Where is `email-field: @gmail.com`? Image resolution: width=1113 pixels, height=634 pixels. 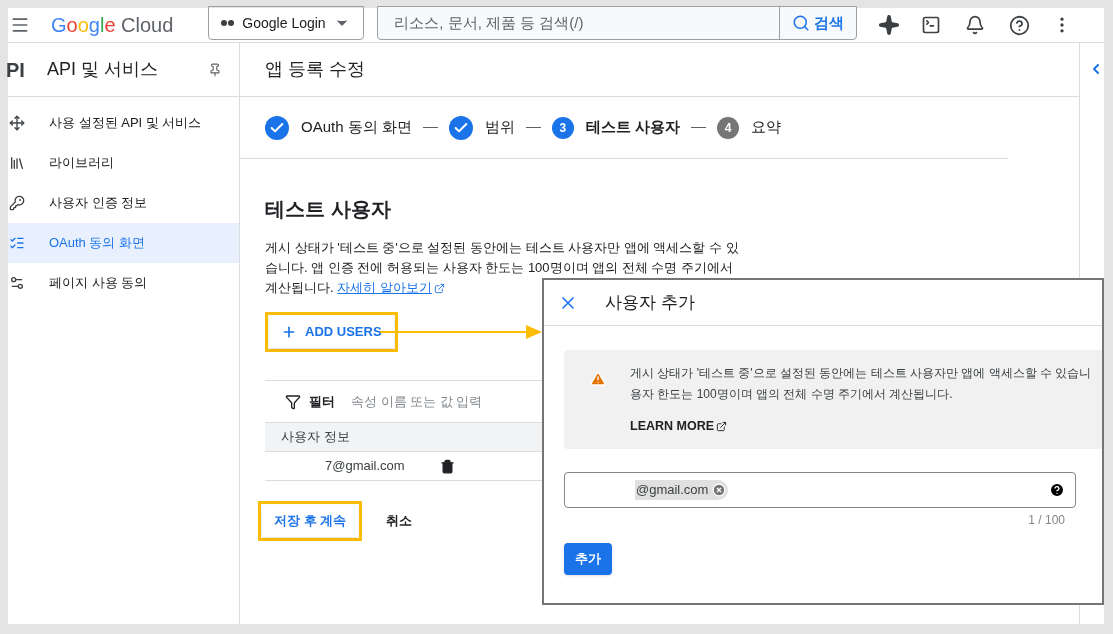
email-field: @gmail.com is located at coordinates (820, 490).